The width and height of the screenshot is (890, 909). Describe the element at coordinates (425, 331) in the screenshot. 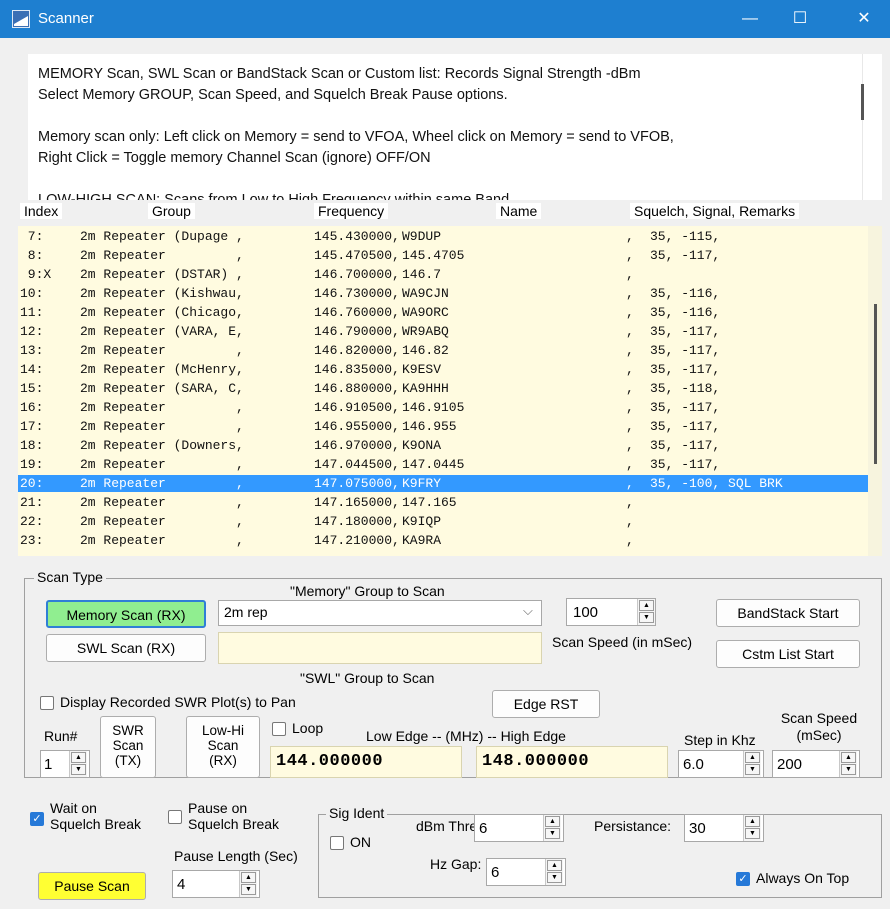

I see `cell-name: WR9ABQ` at that location.